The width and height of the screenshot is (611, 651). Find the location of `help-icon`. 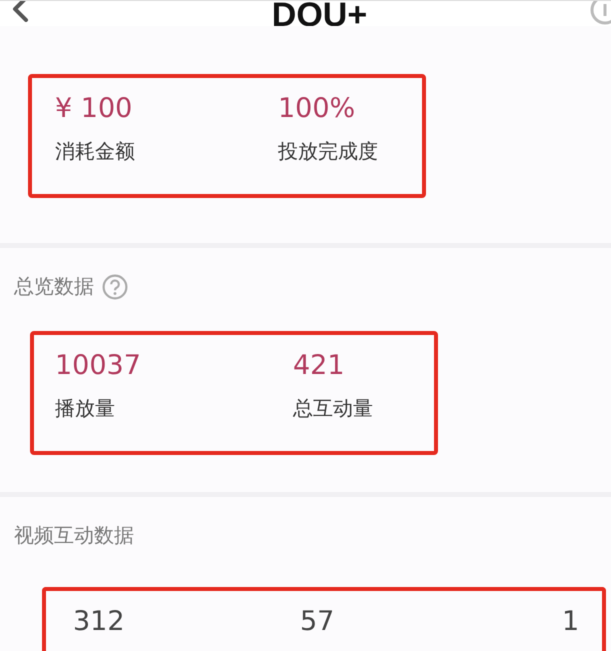

help-icon is located at coordinates (115, 287).